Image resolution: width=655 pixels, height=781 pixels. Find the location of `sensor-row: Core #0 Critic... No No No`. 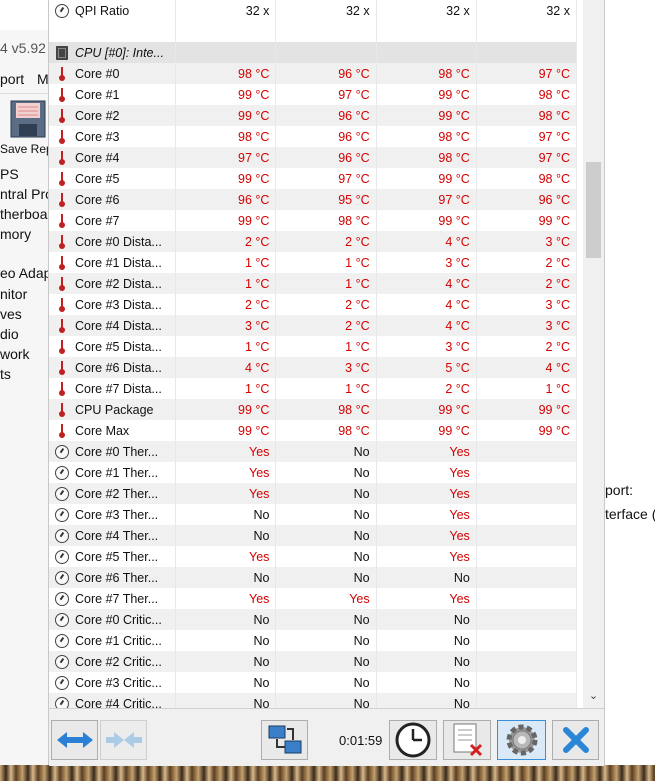

sensor-row: Core #0 Critic... No No No is located at coordinates (313, 619).